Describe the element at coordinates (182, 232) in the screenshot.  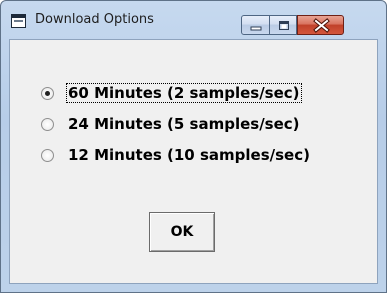
I see `ok-button: OK` at that location.